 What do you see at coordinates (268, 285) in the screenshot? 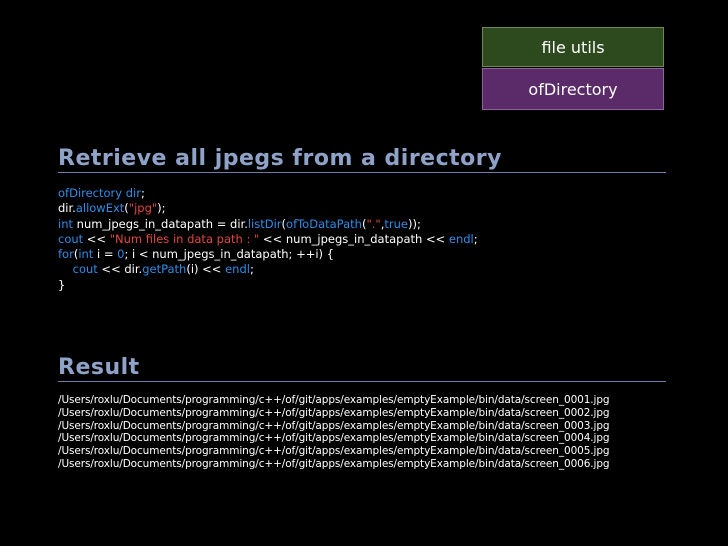
I see `code-line: }` at bounding box center [268, 285].